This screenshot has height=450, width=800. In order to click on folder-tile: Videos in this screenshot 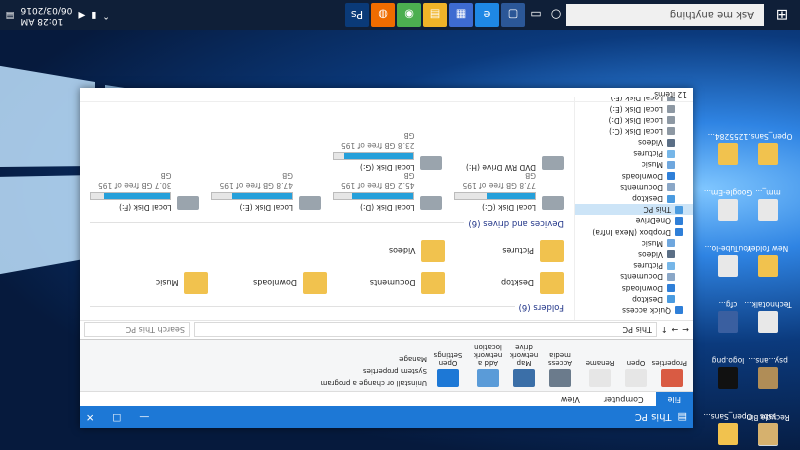, I will do `click(386, 251)`.